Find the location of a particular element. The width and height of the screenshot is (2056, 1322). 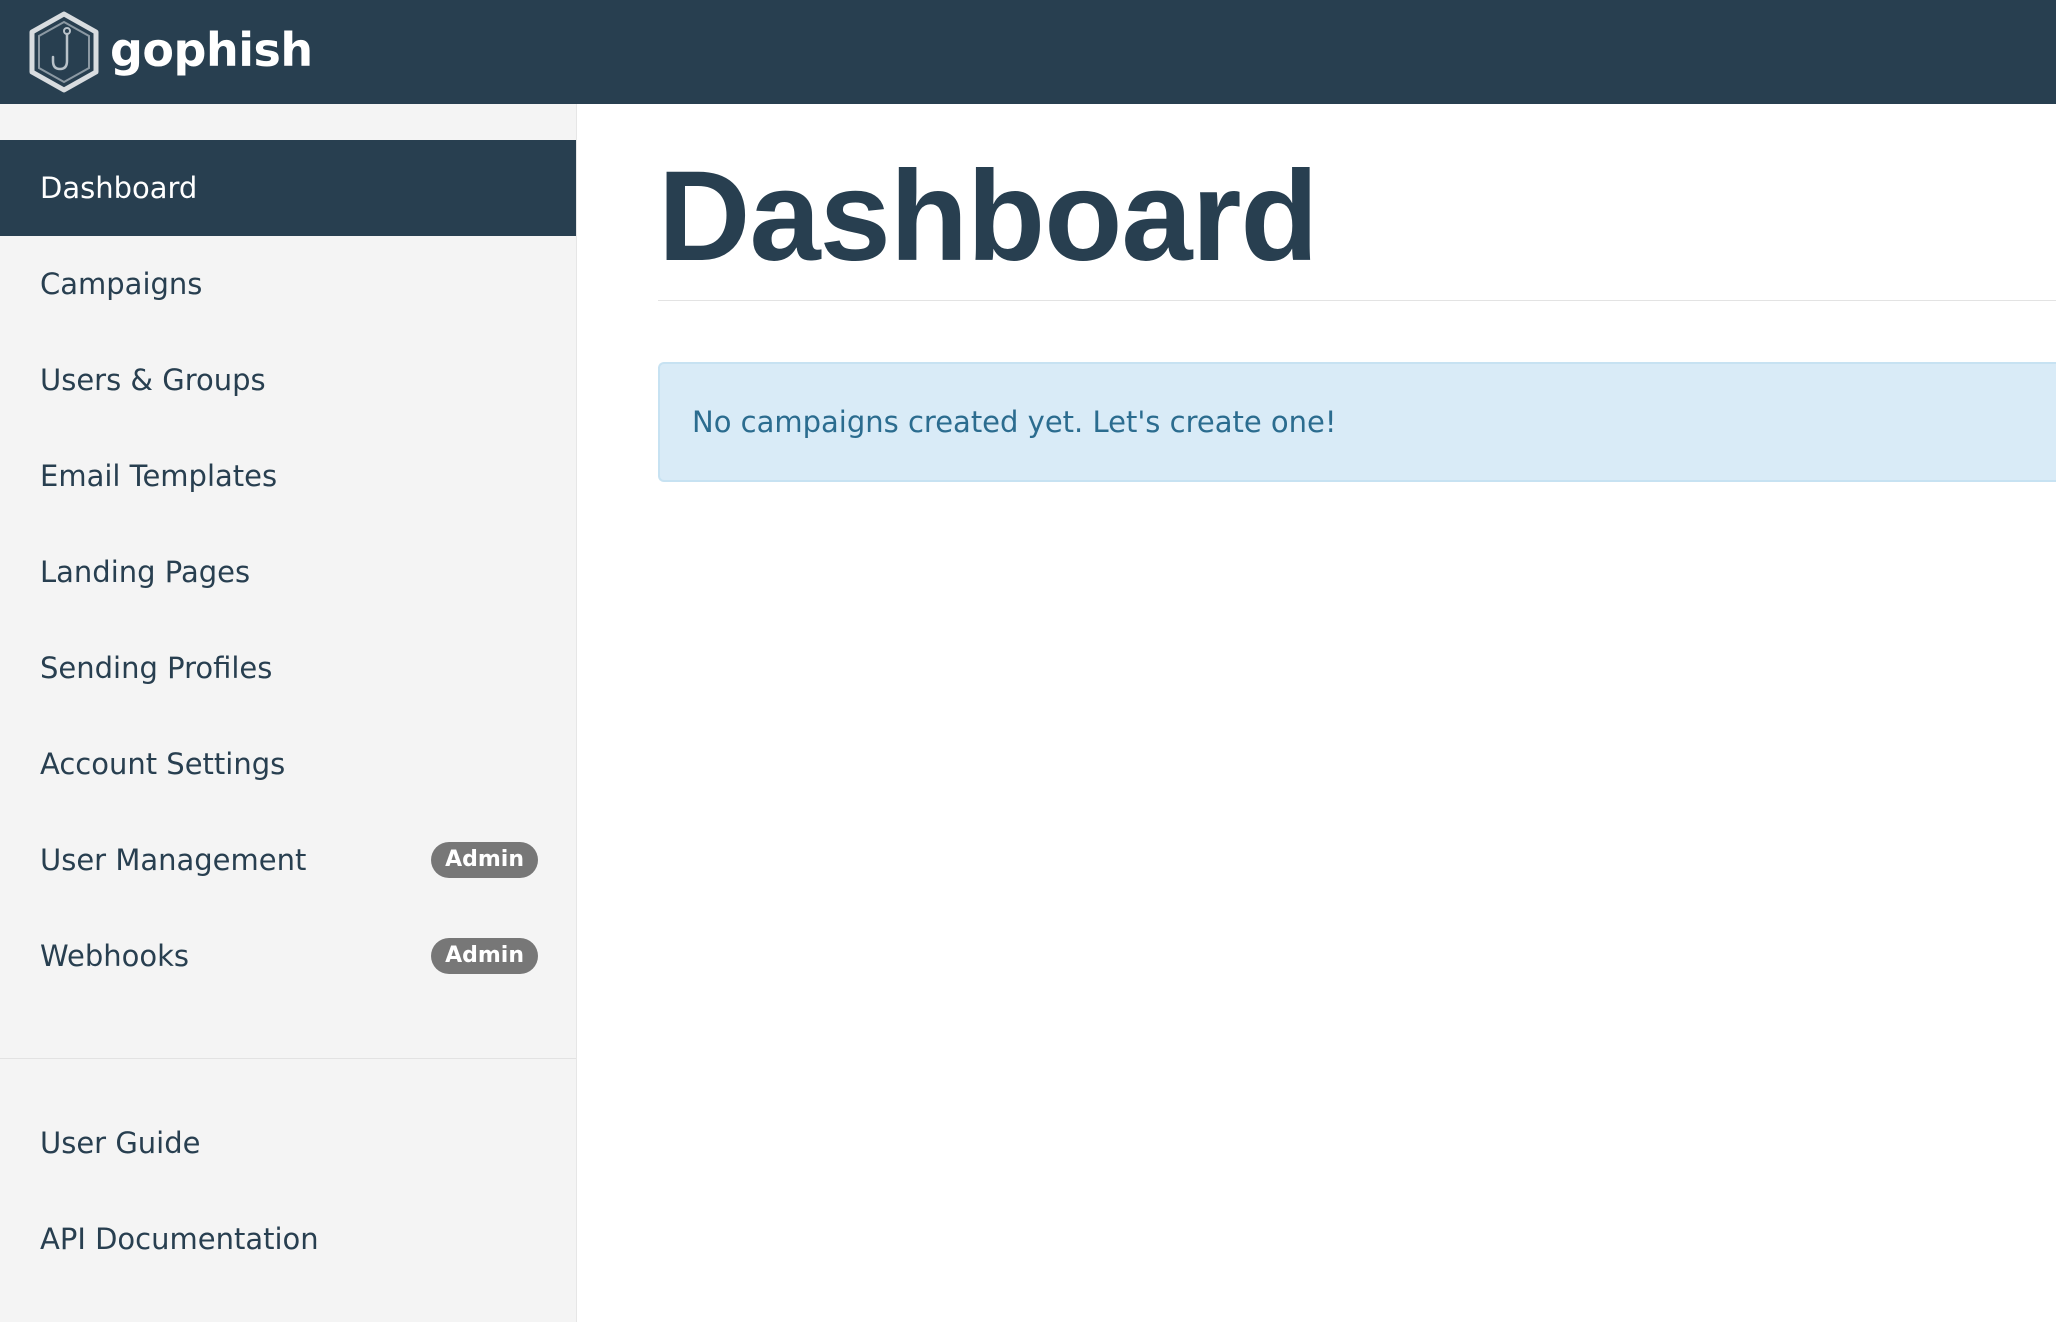

sidebar-item-label: User Guide is located at coordinates (120, 1143).